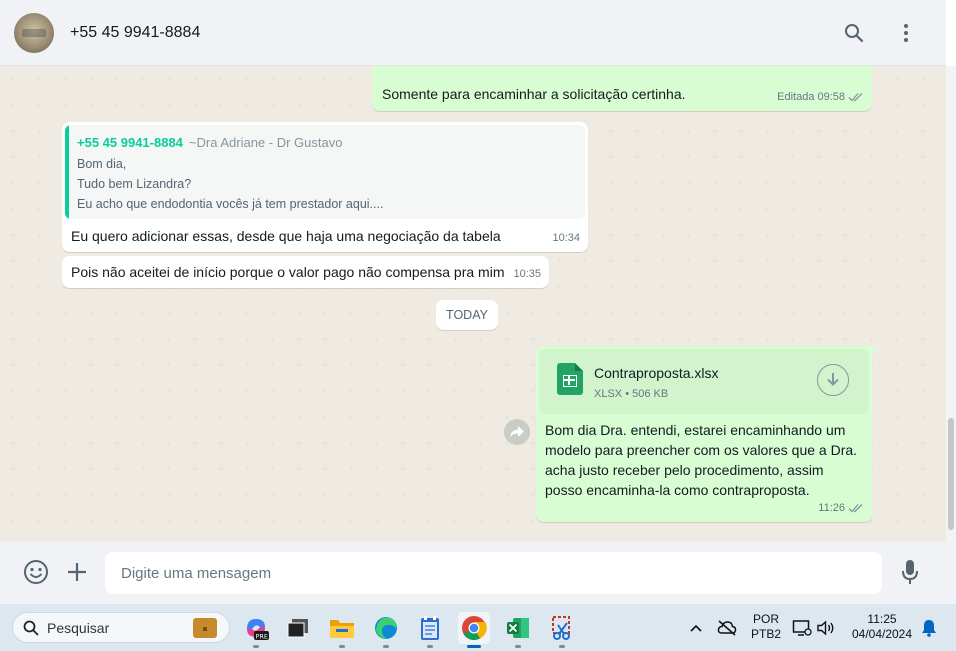  What do you see at coordinates (562, 630) in the screenshot?
I see `snipping-tool-icon` at bounding box center [562, 630].